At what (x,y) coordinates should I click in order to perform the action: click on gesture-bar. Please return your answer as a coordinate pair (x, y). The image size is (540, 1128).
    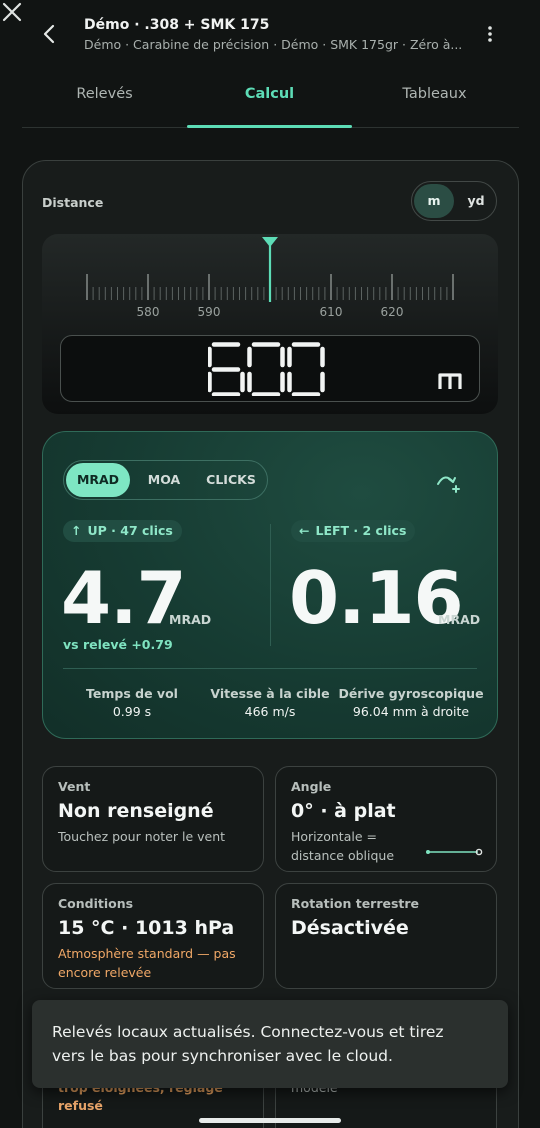
    Looking at the image, I should click on (270, 1120).